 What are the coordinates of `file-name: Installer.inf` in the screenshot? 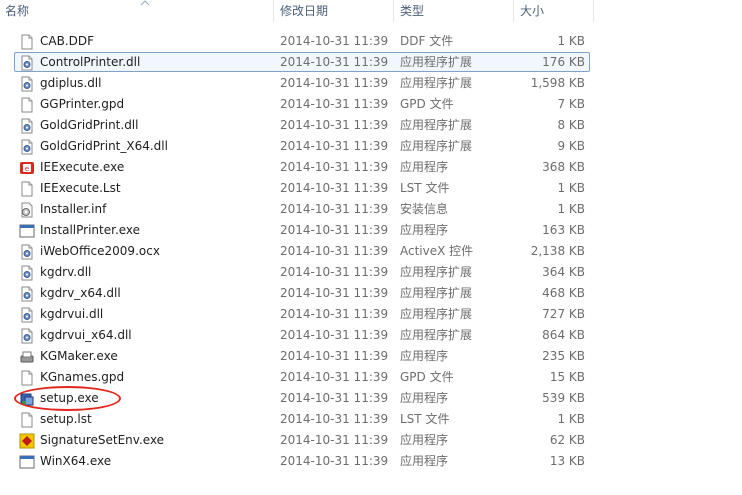 It's located at (73, 209).